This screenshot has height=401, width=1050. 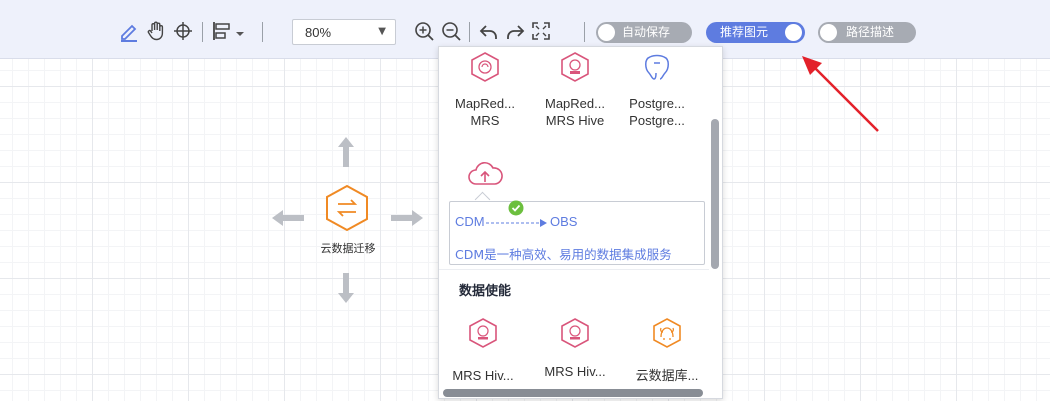 What do you see at coordinates (573, 393) in the screenshot?
I see `horizontal-scrollbar` at bounding box center [573, 393].